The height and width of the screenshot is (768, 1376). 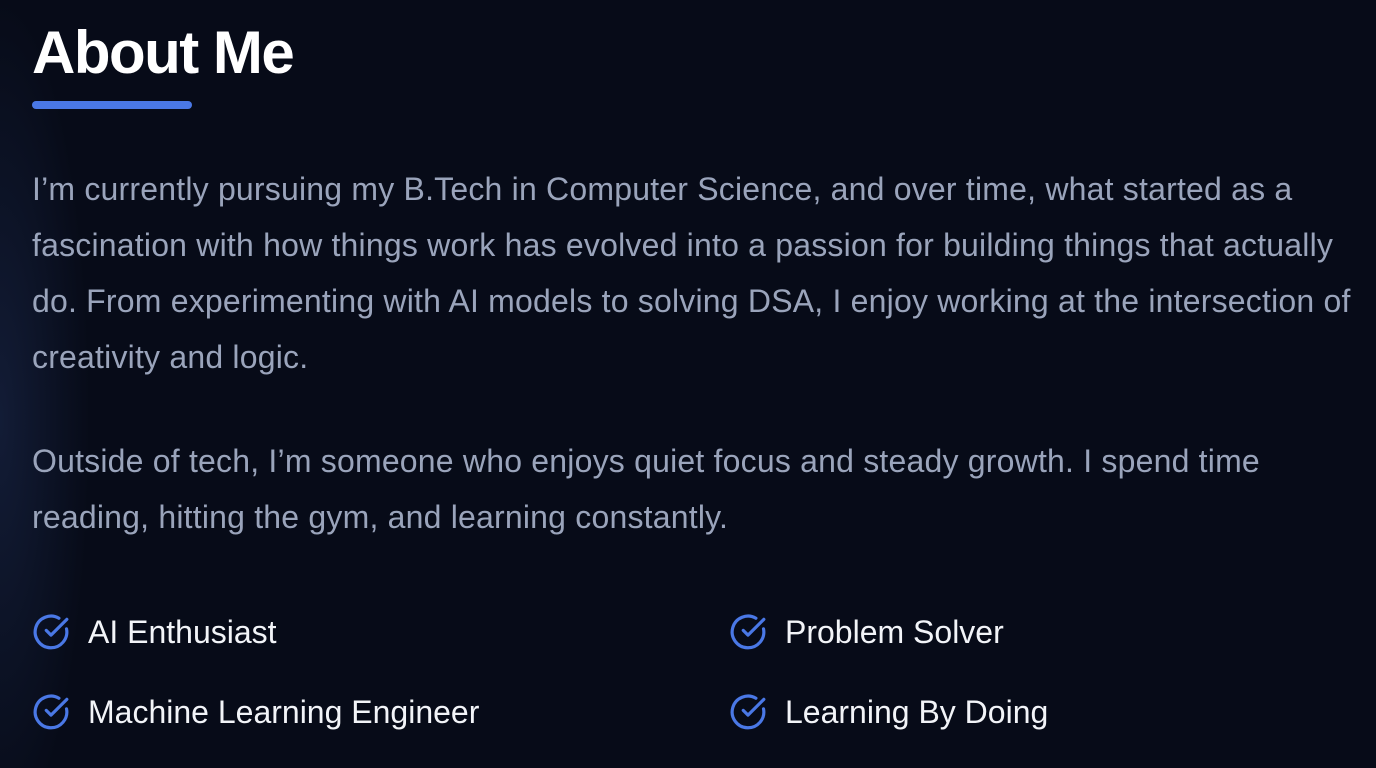 I want to click on highlight-item: Learning By Doing, so click(x=888, y=712).